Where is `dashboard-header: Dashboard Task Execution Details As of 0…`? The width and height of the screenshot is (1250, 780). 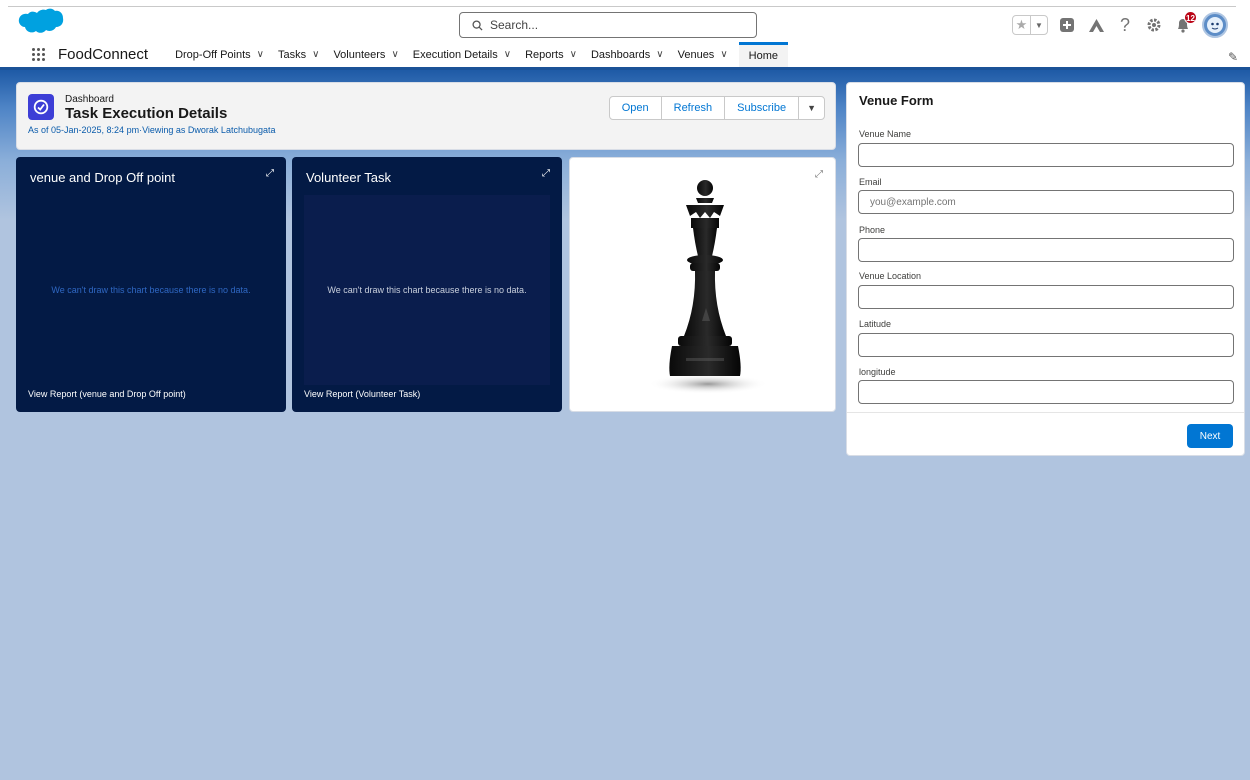 dashboard-header: Dashboard Task Execution Details As of 0… is located at coordinates (426, 116).